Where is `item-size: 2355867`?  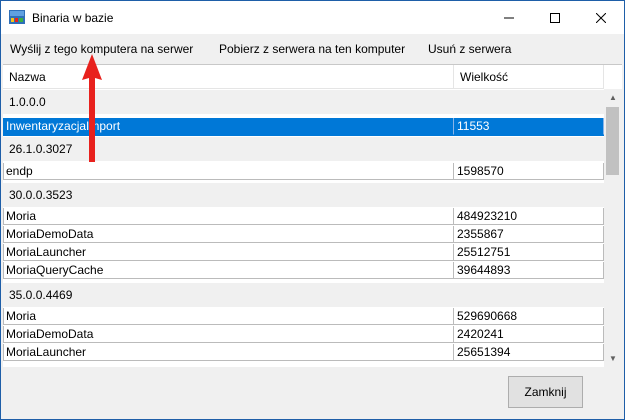
item-size: 2355867 is located at coordinates (529, 234).